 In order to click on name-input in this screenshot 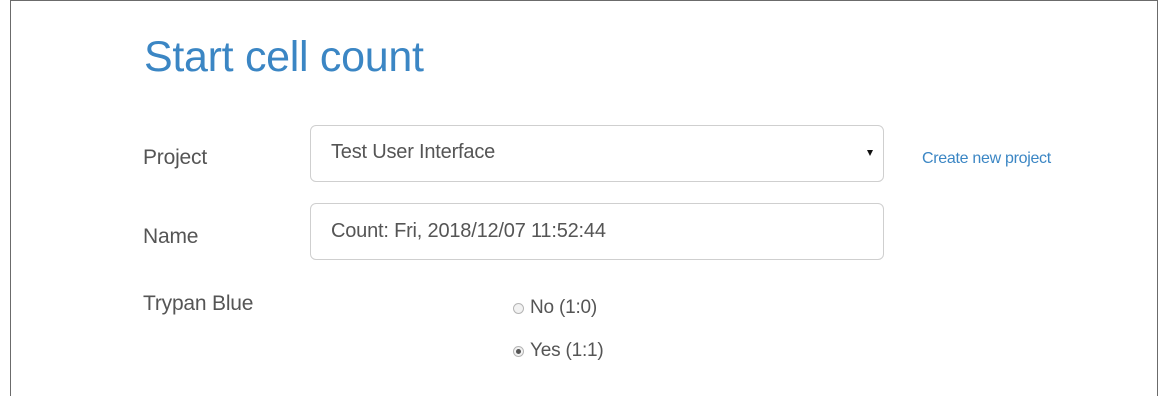, I will do `click(597, 231)`.